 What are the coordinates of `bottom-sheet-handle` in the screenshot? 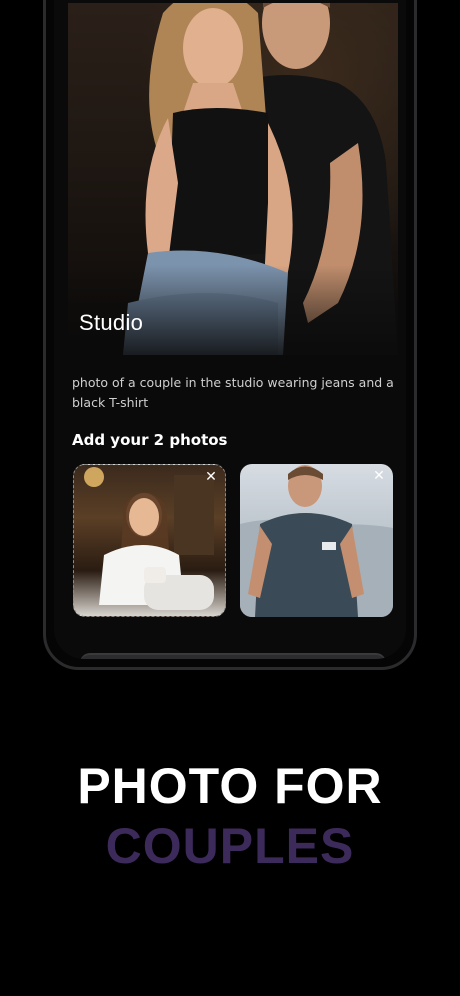 It's located at (233, 656).